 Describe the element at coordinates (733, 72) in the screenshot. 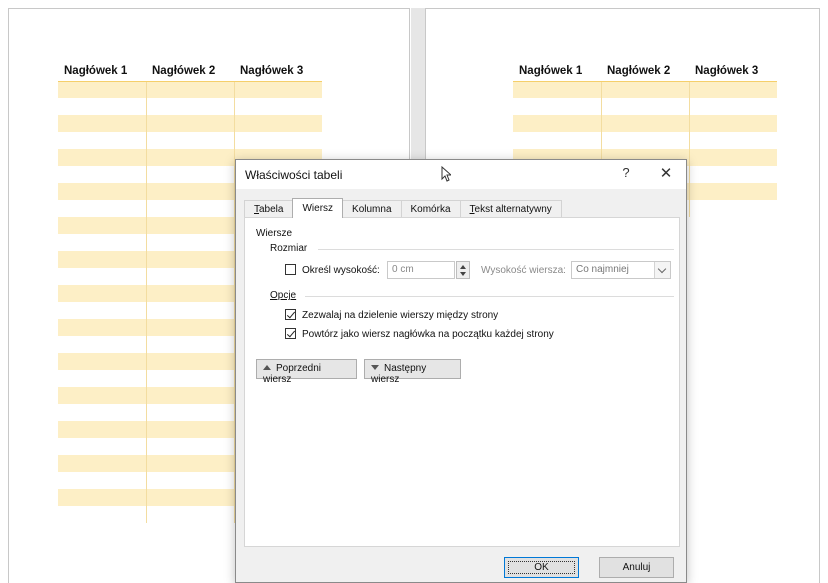

I see `table-header-cell: Nagłówek 3` at that location.